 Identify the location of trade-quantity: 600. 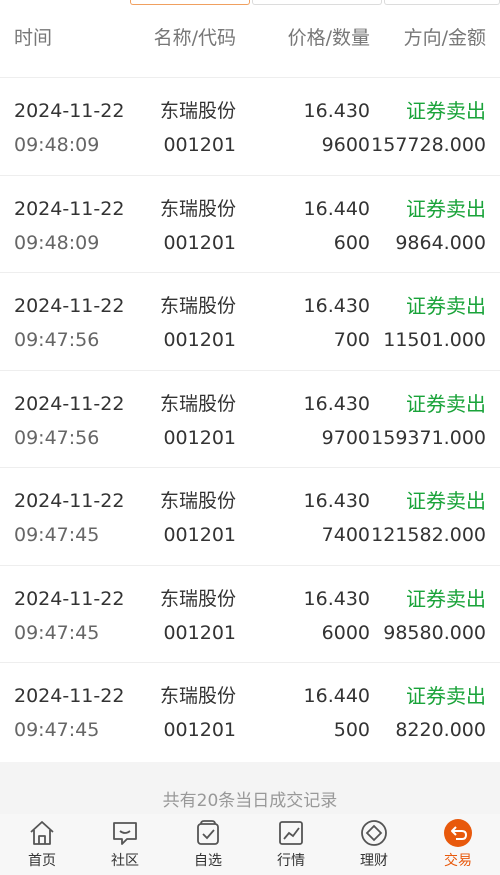
(351, 242).